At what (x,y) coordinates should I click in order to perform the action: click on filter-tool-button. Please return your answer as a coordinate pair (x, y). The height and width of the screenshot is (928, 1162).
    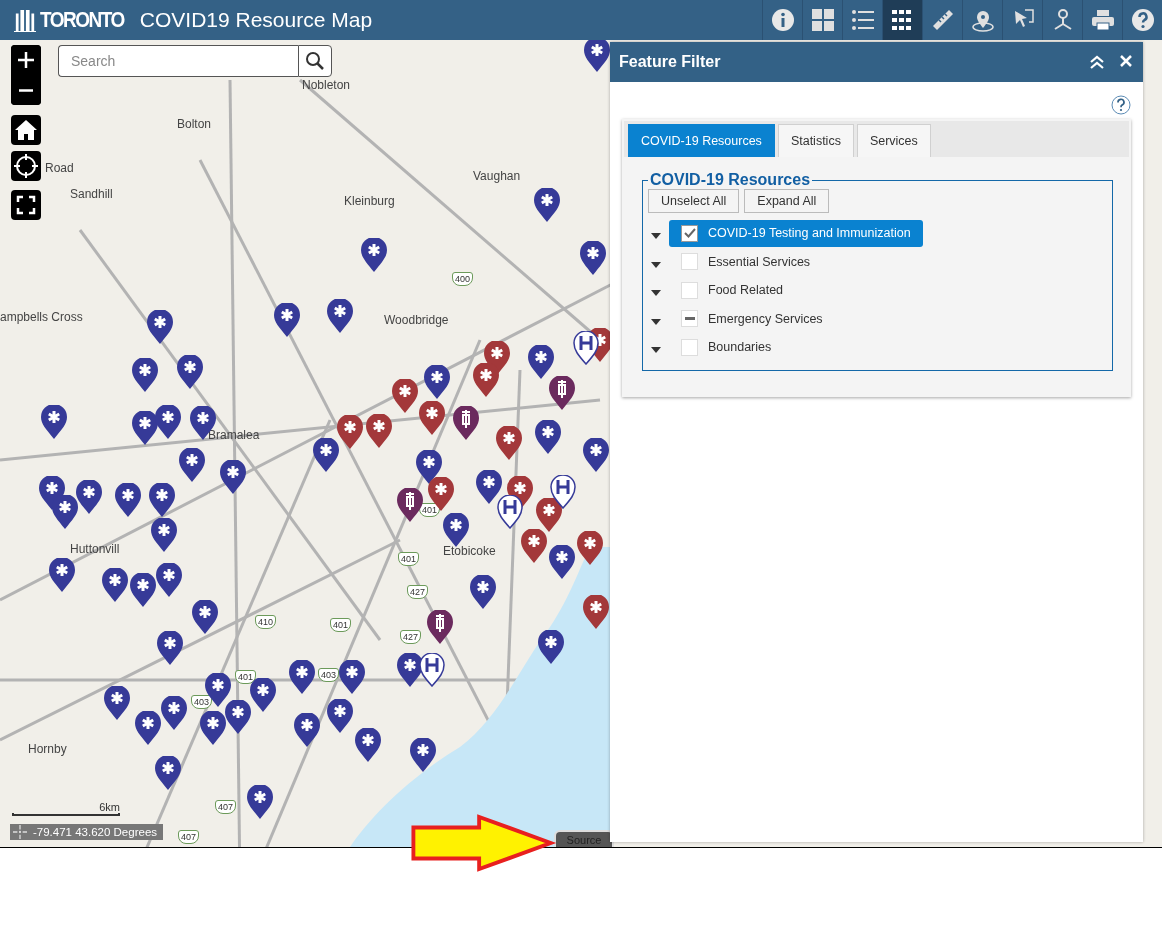
    Looking at the image, I should click on (902, 20).